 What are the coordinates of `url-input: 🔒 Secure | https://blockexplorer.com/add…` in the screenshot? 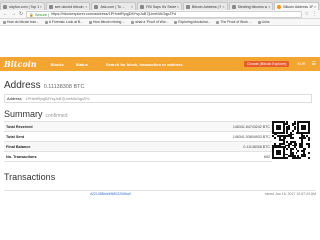 It's located at (164, 14).